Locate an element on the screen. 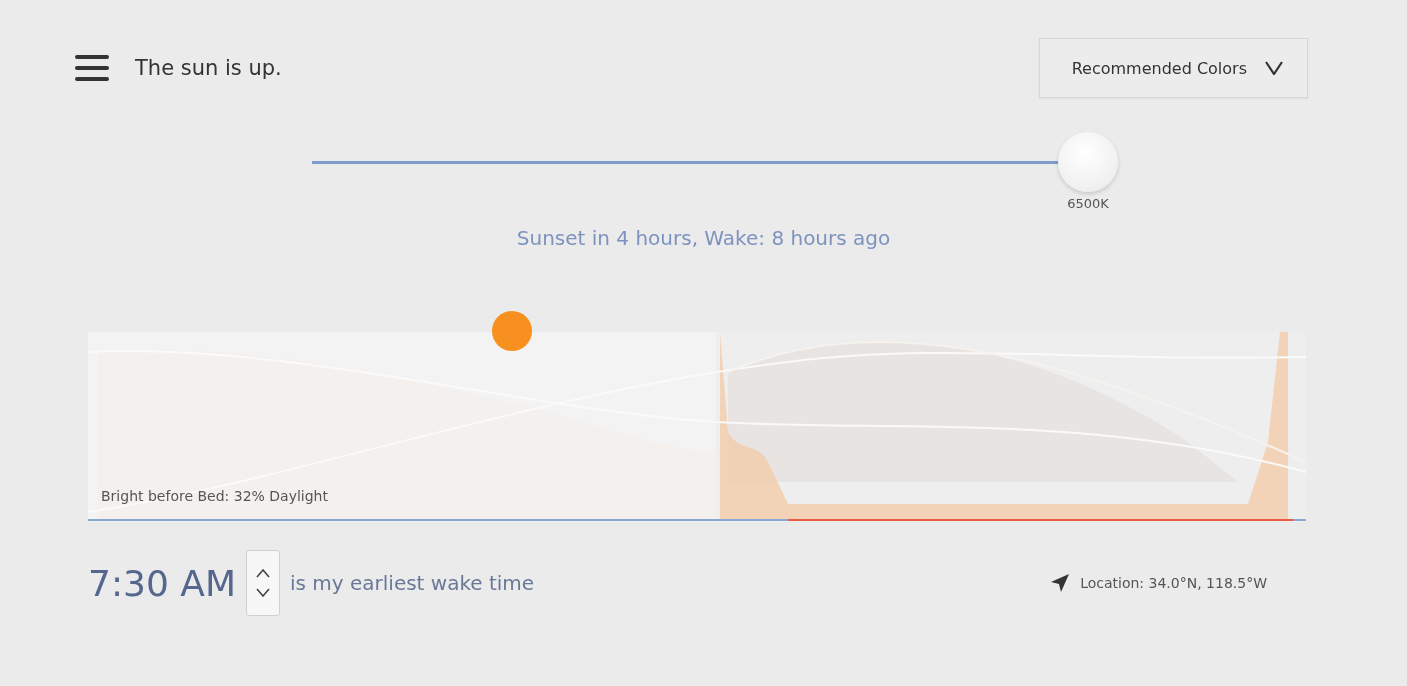 This screenshot has height=686, width=1407. time-stepper is located at coordinates (263, 583).